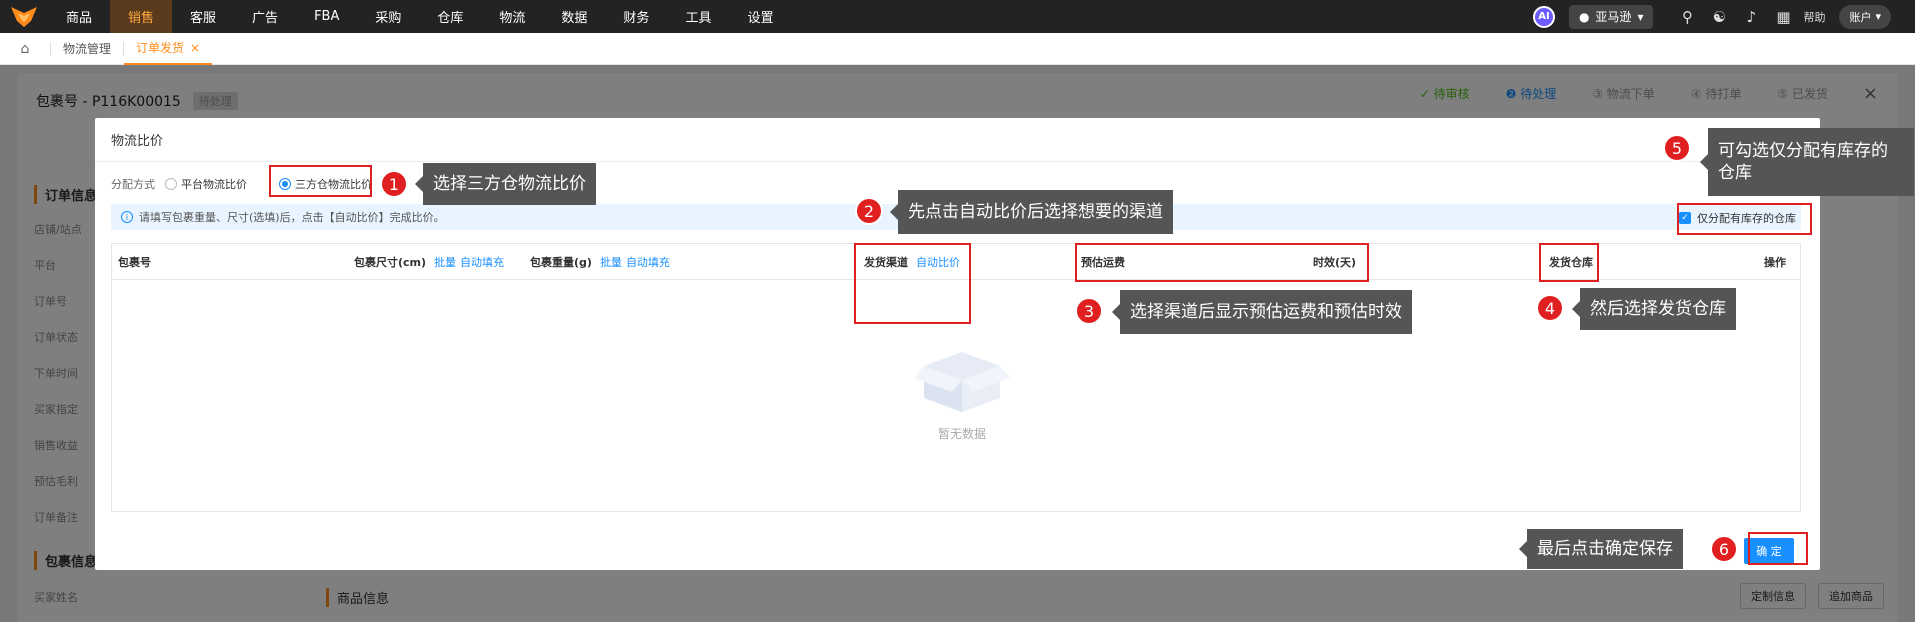 The height and width of the screenshot is (622, 1915). What do you see at coordinates (512, 16) in the screenshot?
I see `nav-item-logistics: 物流` at bounding box center [512, 16].